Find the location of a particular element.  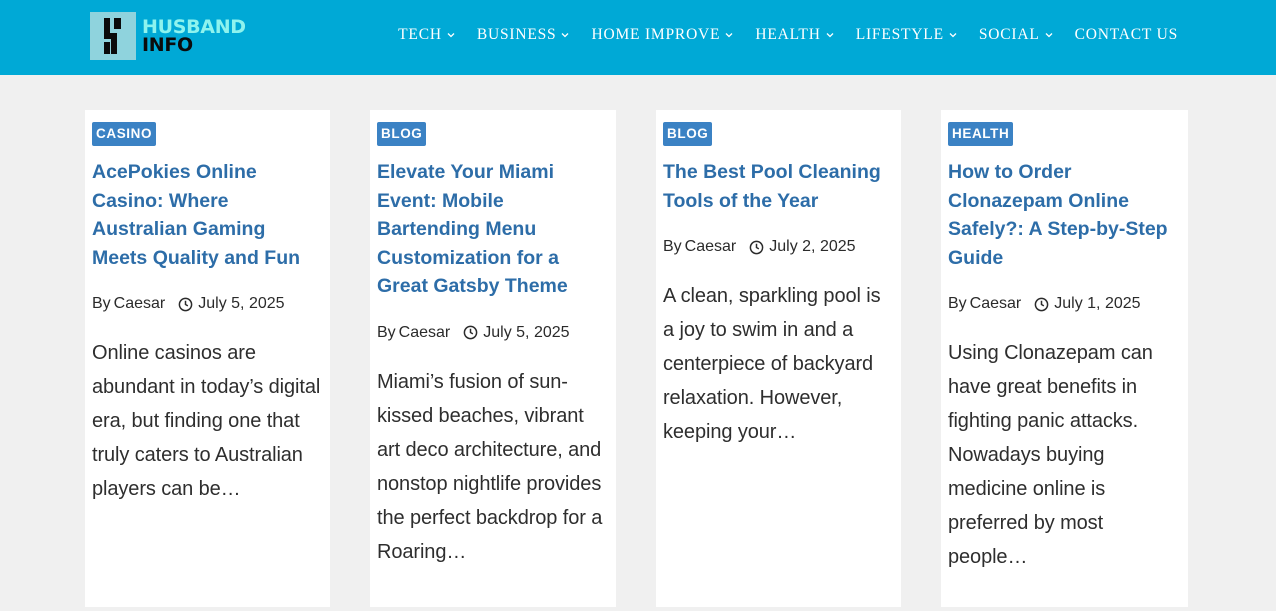

post-date: July 2, 2025 is located at coordinates (812, 247).